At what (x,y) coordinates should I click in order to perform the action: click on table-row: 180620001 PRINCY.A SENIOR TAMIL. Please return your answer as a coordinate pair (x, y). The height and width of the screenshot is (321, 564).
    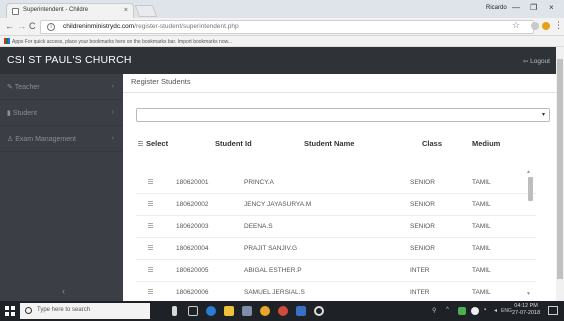
    Looking at the image, I should click on (336, 183).